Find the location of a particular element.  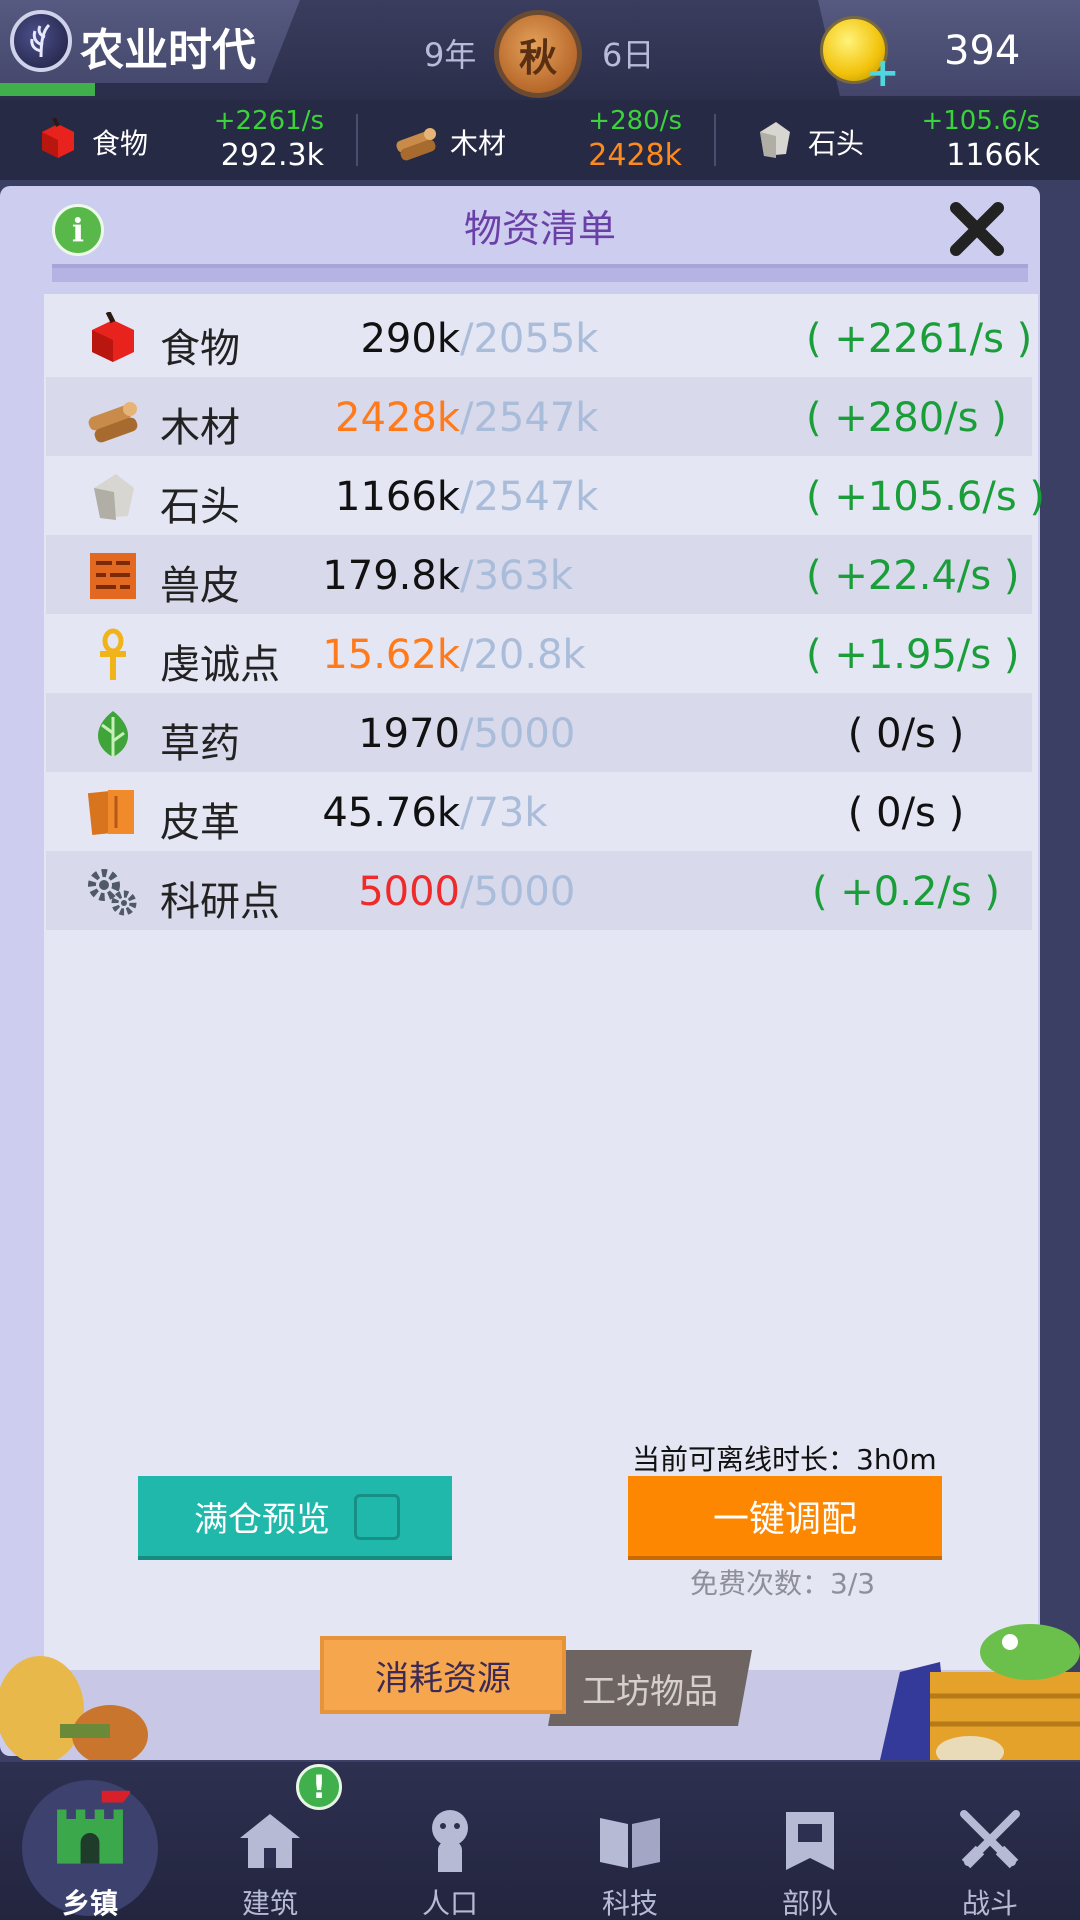

resource-rate: ( +105.6/s ) is located at coordinates (925, 497).